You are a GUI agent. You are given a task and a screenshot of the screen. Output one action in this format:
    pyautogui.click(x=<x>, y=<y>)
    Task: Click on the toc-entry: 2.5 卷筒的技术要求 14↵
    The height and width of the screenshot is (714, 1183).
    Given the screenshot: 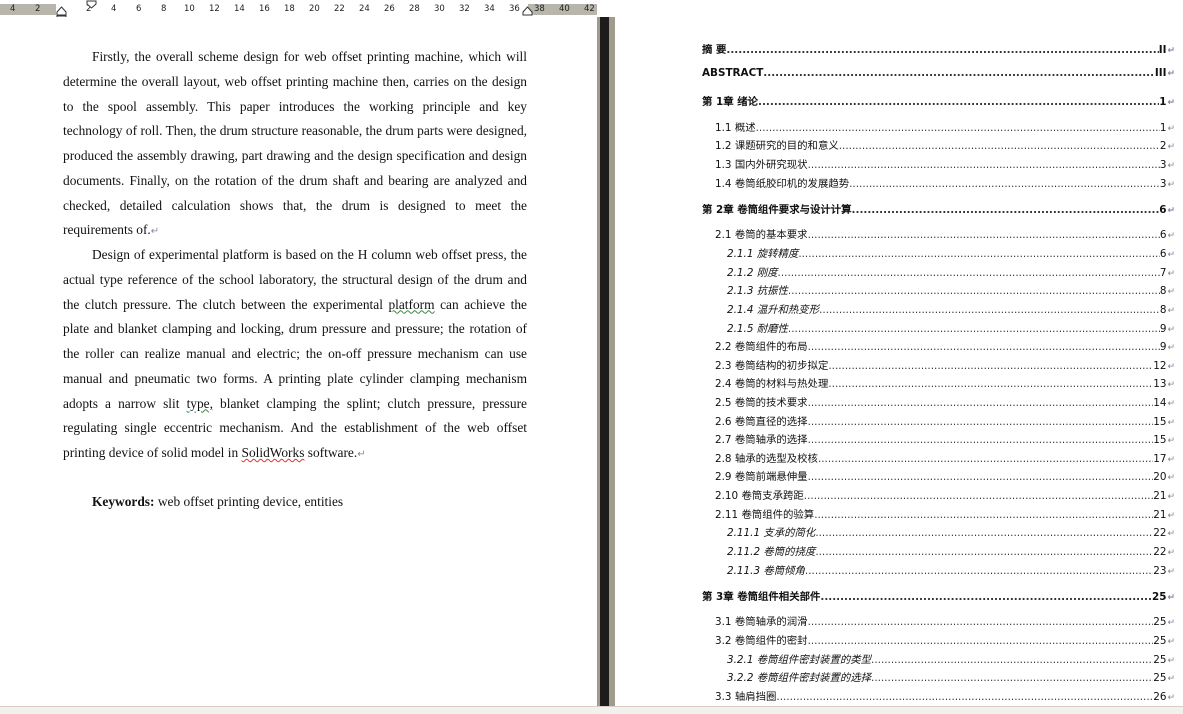 What is the action you would take?
    pyautogui.click(x=945, y=401)
    